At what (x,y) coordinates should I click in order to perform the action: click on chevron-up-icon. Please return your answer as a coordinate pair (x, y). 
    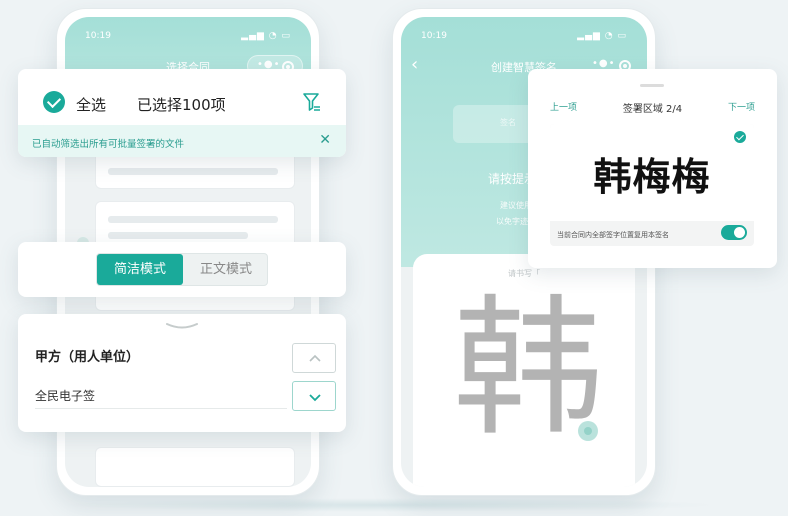
    Looking at the image, I should click on (315, 358).